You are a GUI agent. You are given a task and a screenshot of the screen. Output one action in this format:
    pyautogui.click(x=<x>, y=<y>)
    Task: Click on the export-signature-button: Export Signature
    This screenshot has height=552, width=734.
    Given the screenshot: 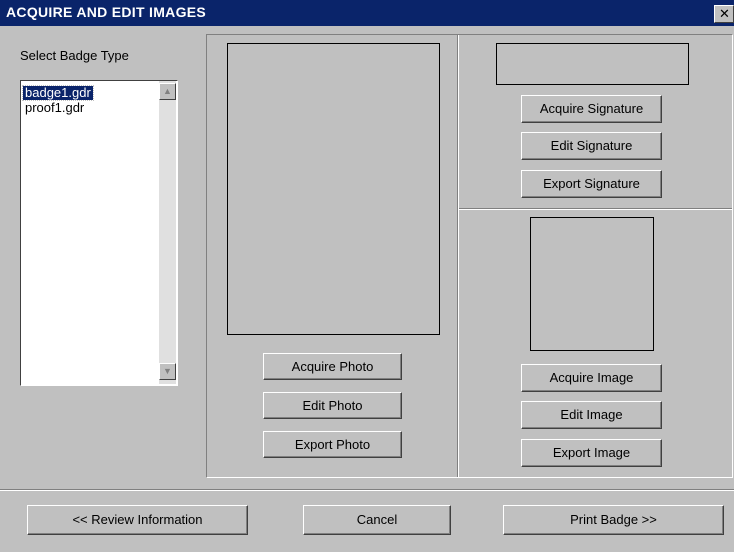 What is the action you would take?
    pyautogui.click(x=591, y=184)
    